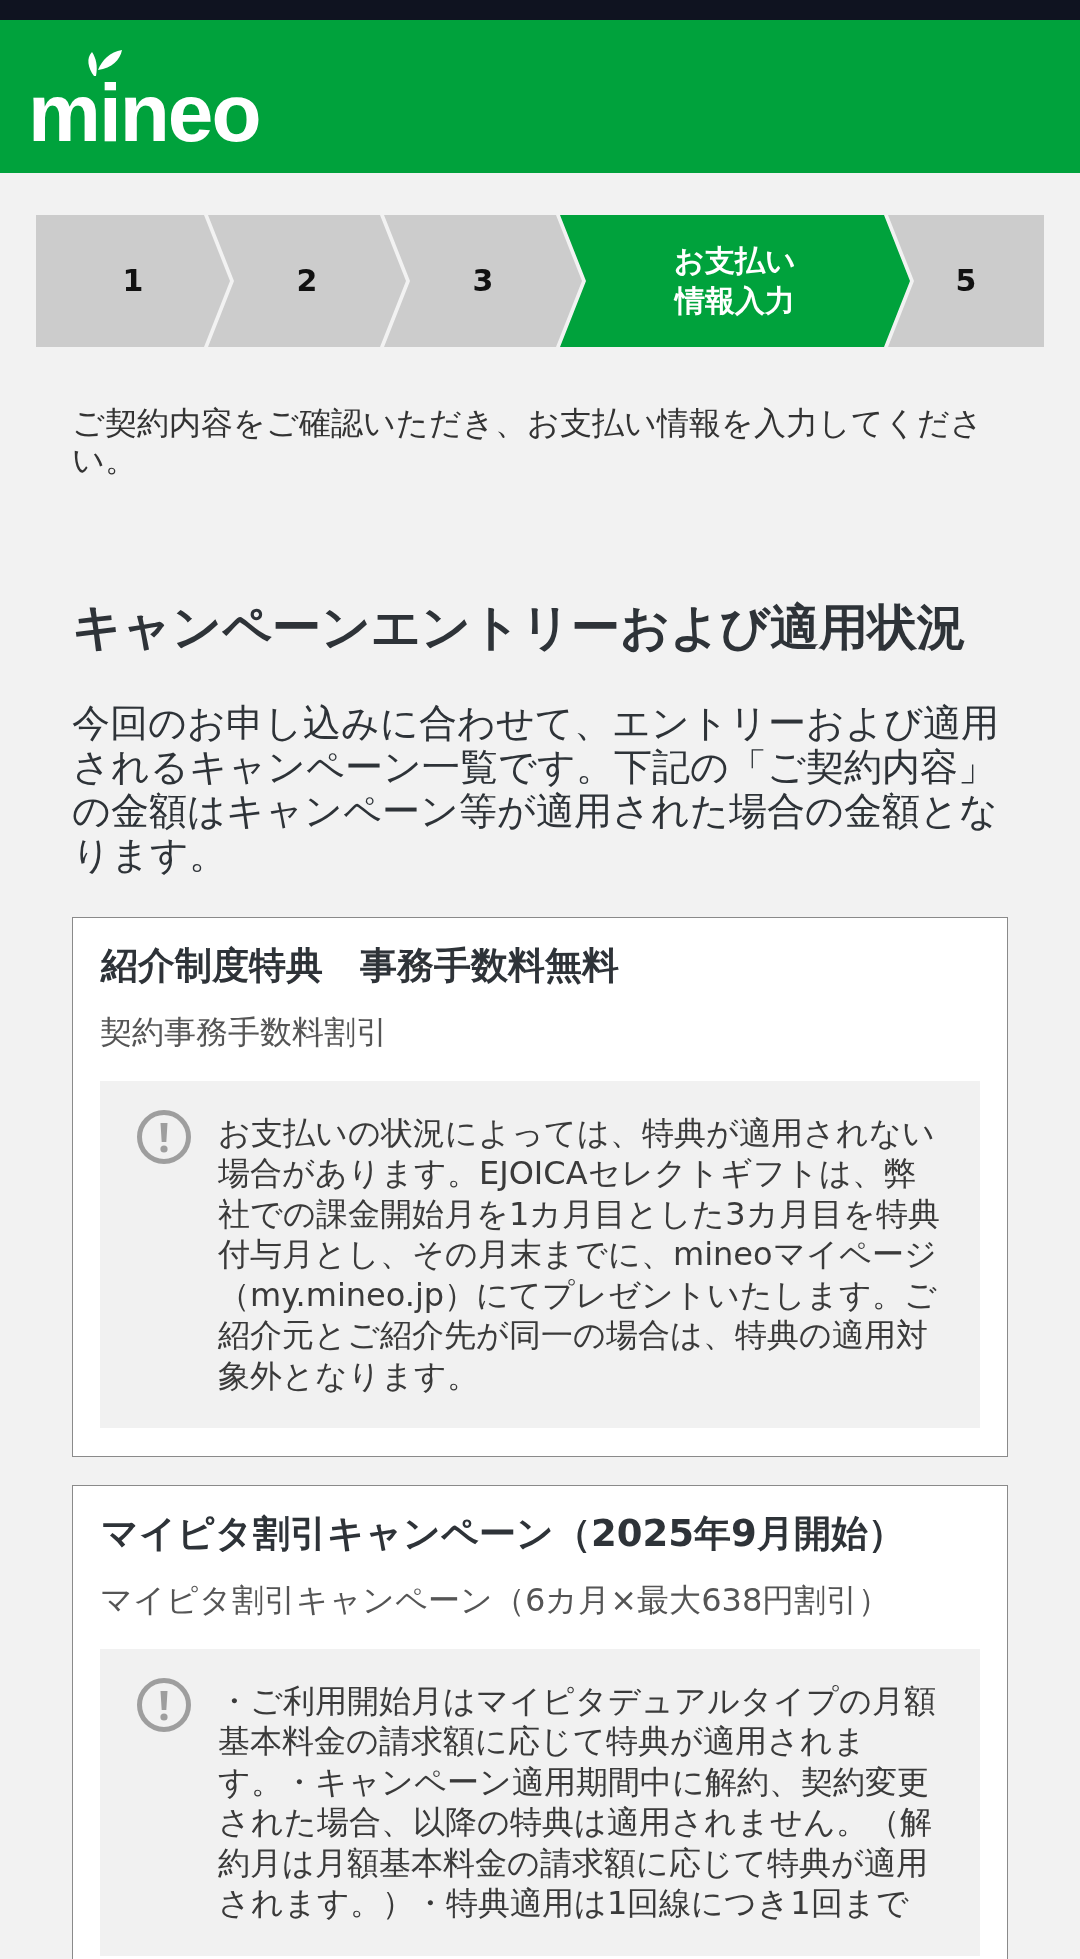 The image size is (1080, 1959). Describe the element at coordinates (735, 281) in the screenshot. I see `progress-step: お支払い情報入力` at that location.